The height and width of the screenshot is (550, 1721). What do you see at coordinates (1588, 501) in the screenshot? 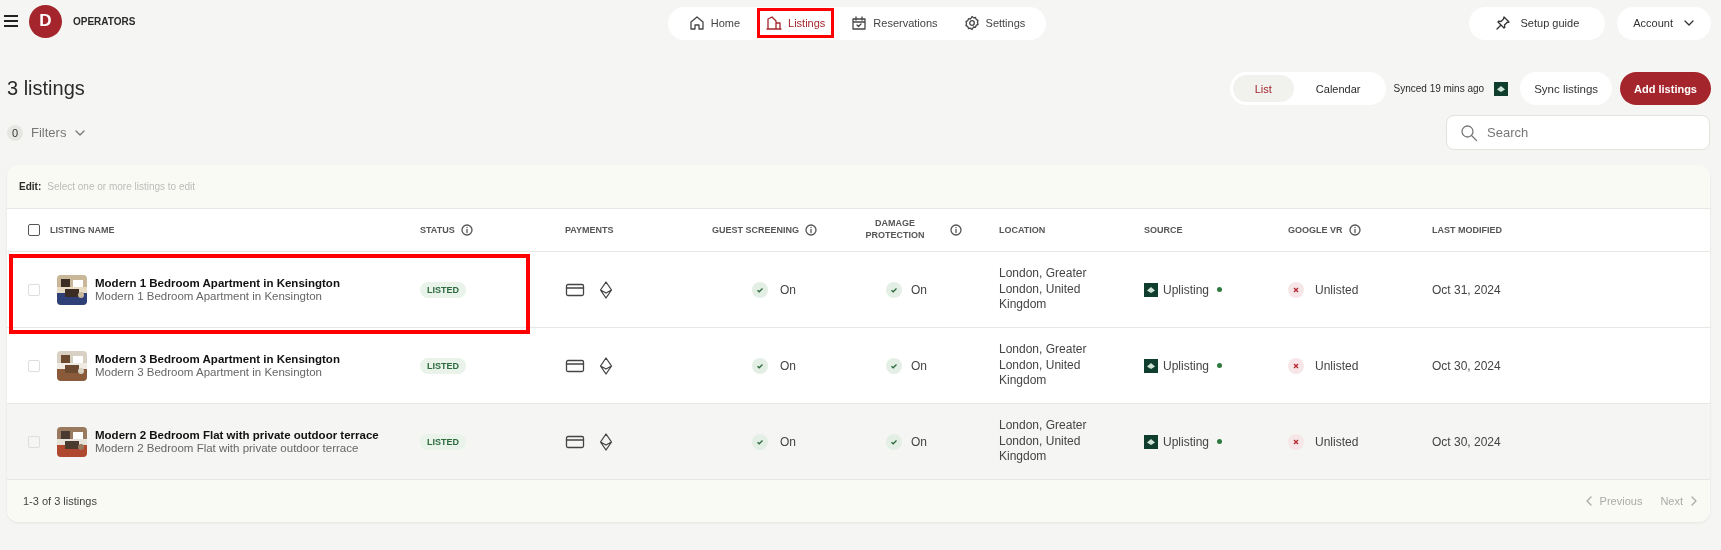
I see `chevron-left-icon` at bounding box center [1588, 501].